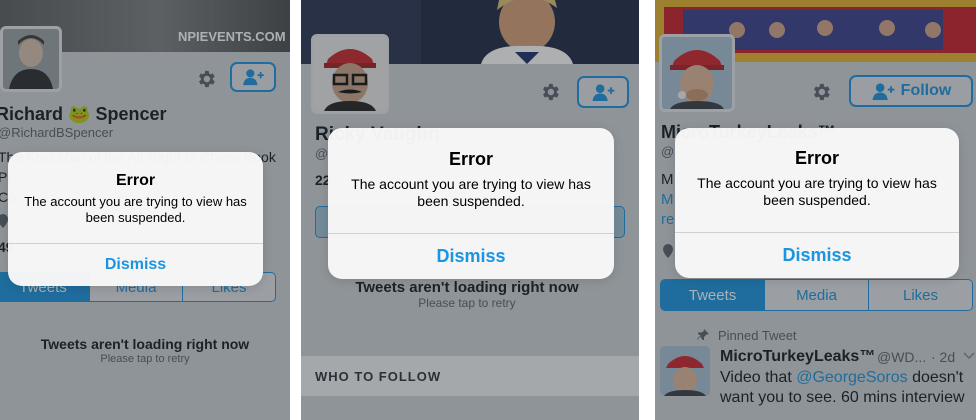  I want to click on profile-name: Richard 🐸 Spencer, so click(83, 114).